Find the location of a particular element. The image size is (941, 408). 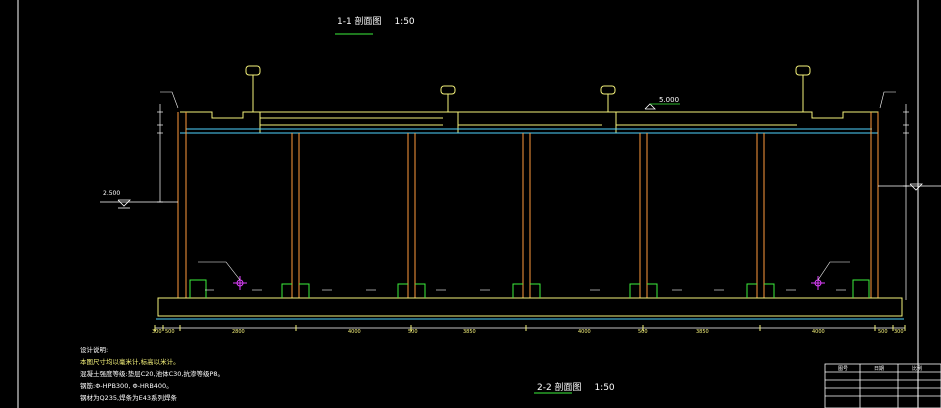

dim-label: 2800 is located at coordinates (238, 332).